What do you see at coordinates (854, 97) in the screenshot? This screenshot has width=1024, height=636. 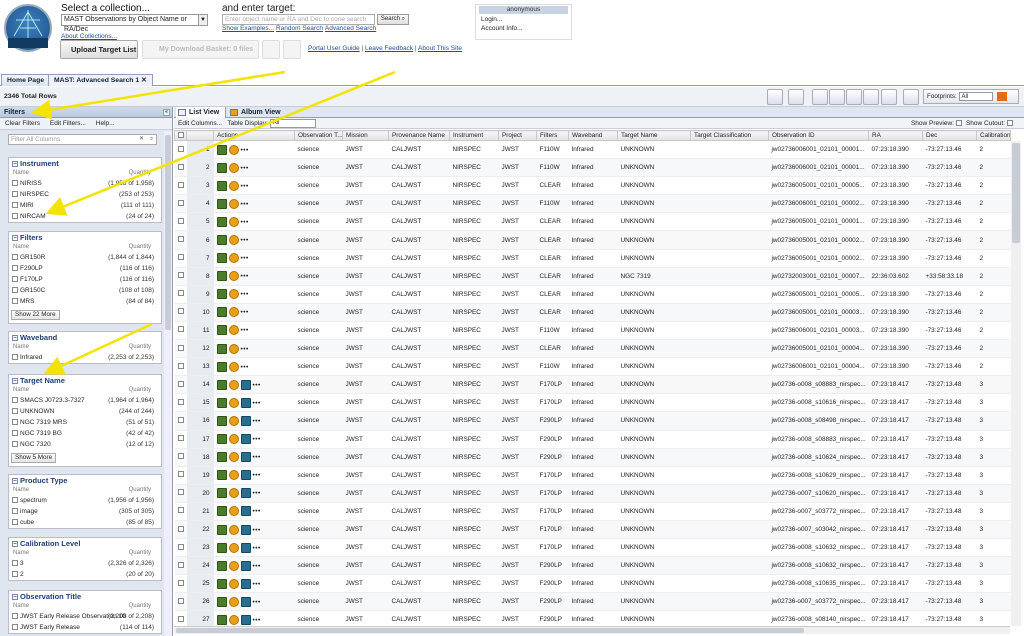 I see `columns-icon` at bounding box center [854, 97].